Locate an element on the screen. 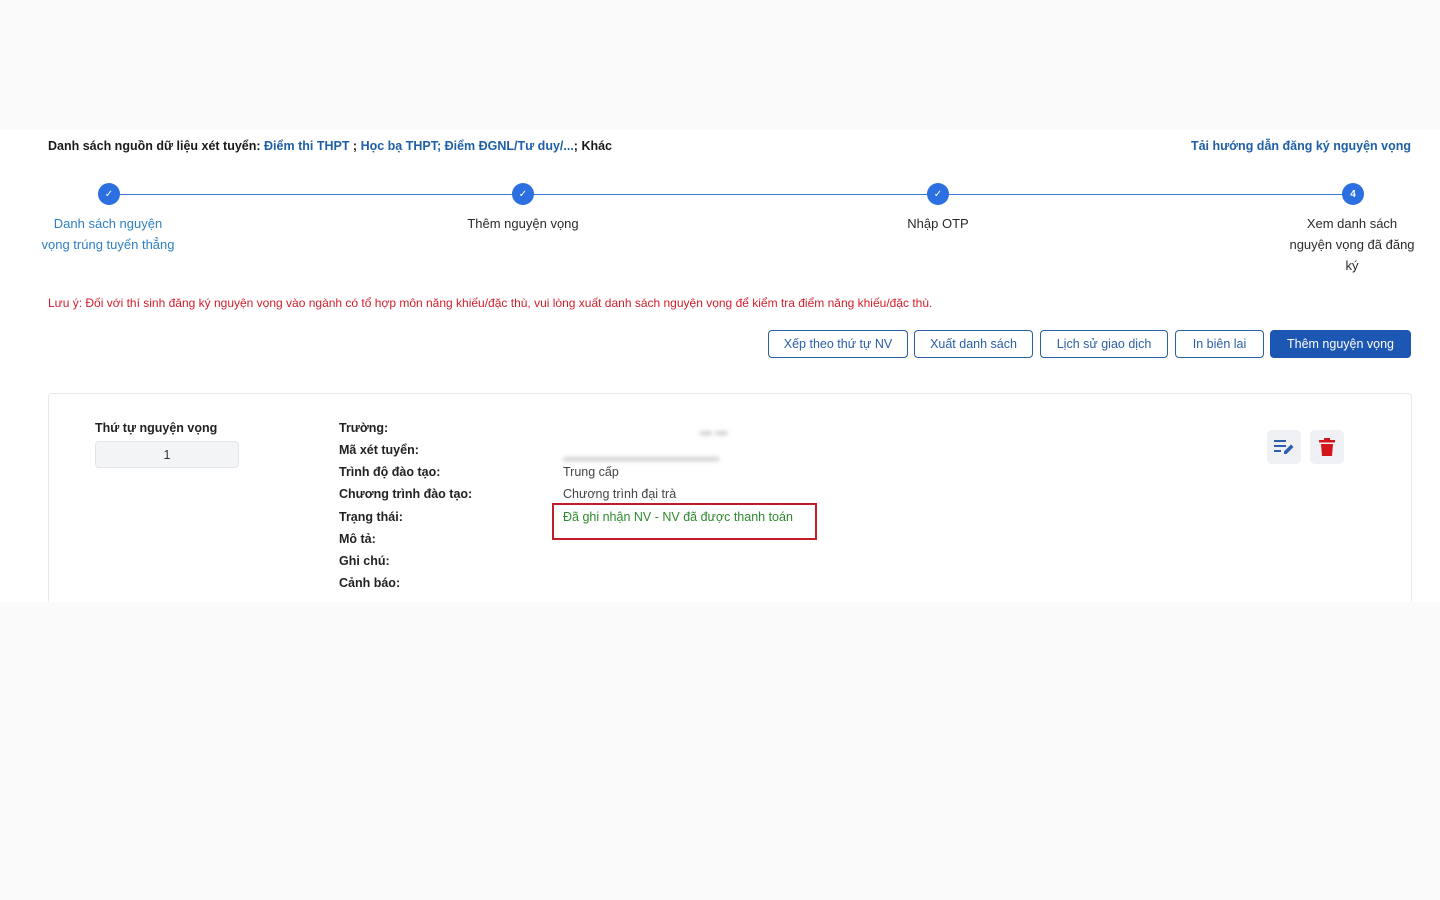 This screenshot has height=900, width=1440. training-level-value: Trung cấp is located at coordinates (591, 472).